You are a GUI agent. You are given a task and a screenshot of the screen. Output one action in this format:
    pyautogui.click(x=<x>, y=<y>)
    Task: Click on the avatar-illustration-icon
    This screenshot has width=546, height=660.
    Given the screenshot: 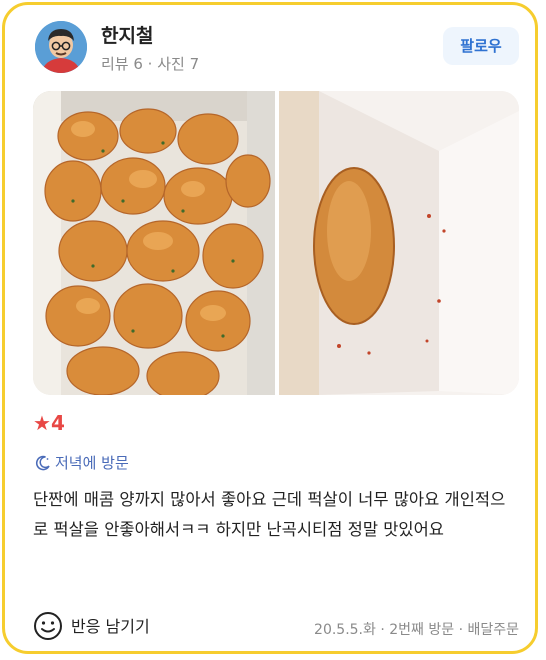 What is the action you would take?
    pyautogui.click(x=61, y=47)
    